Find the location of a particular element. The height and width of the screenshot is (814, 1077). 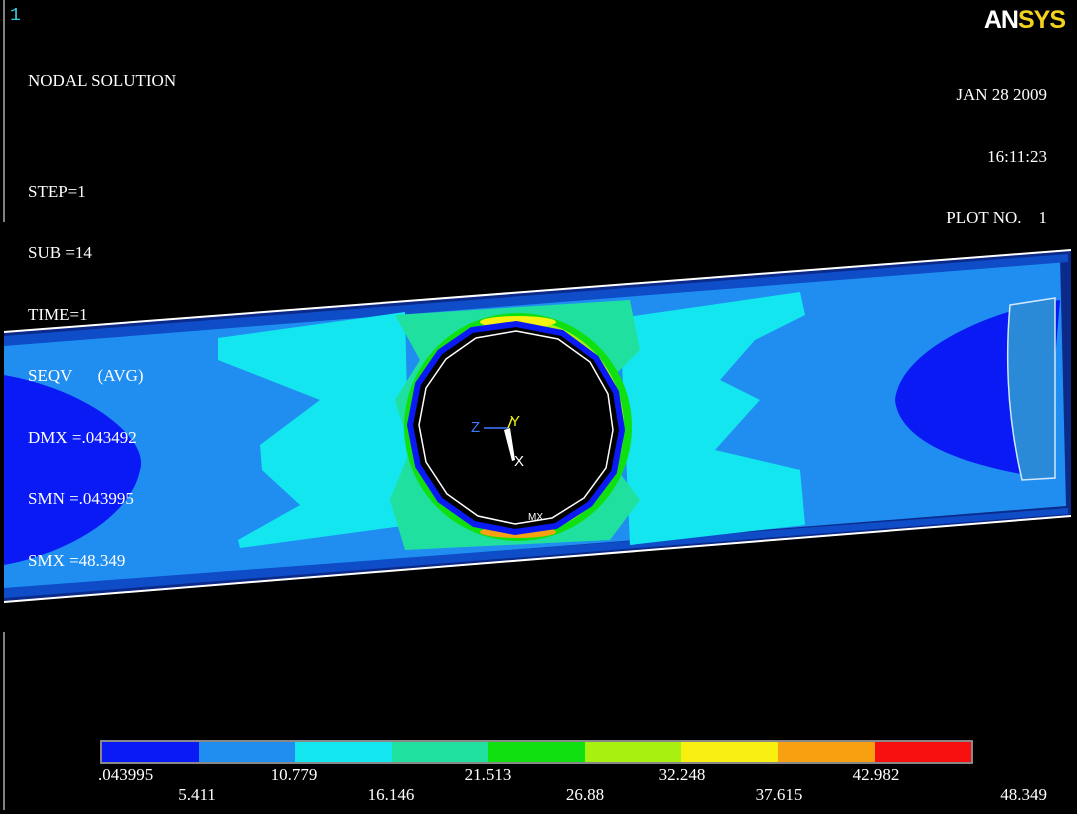

logo-part-2: SYS is located at coordinates (1041, 20).